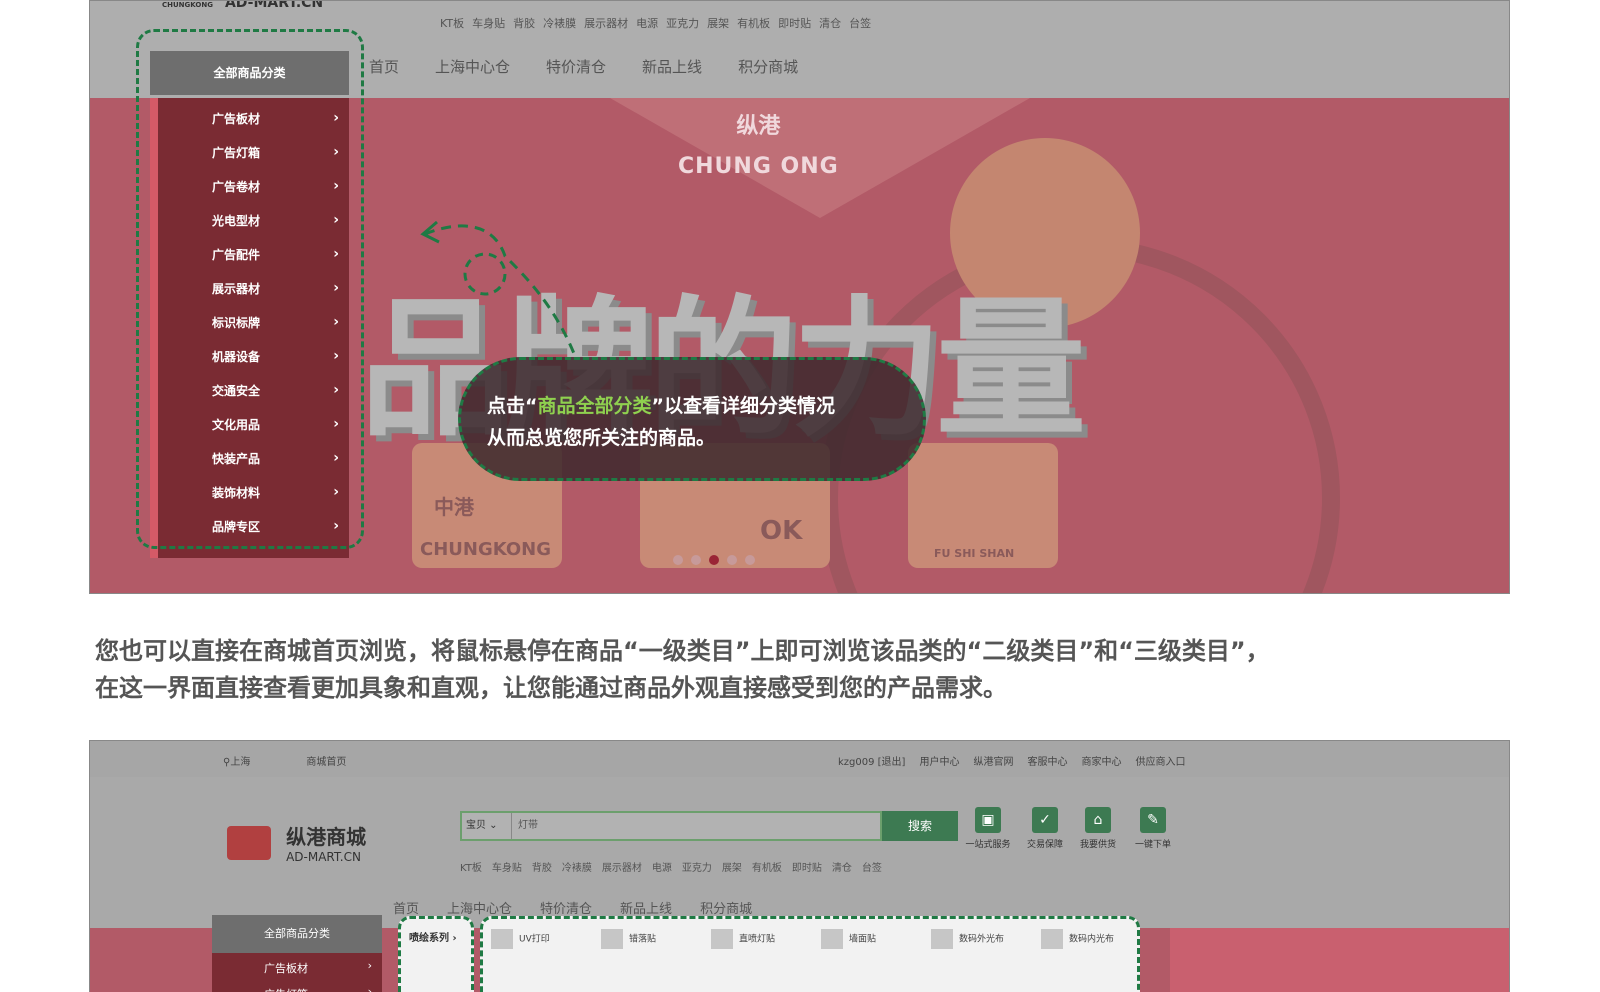  I want to click on product-item: 错落贴, so click(628, 939).